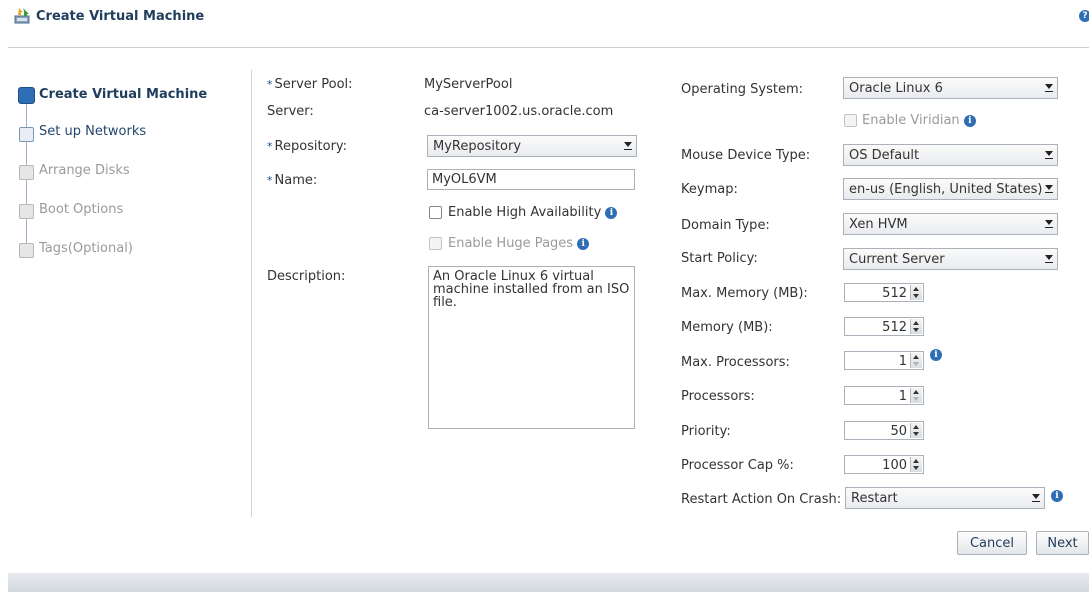  Describe the element at coordinates (290, 111) in the screenshot. I see `server-label: Server:` at that location.